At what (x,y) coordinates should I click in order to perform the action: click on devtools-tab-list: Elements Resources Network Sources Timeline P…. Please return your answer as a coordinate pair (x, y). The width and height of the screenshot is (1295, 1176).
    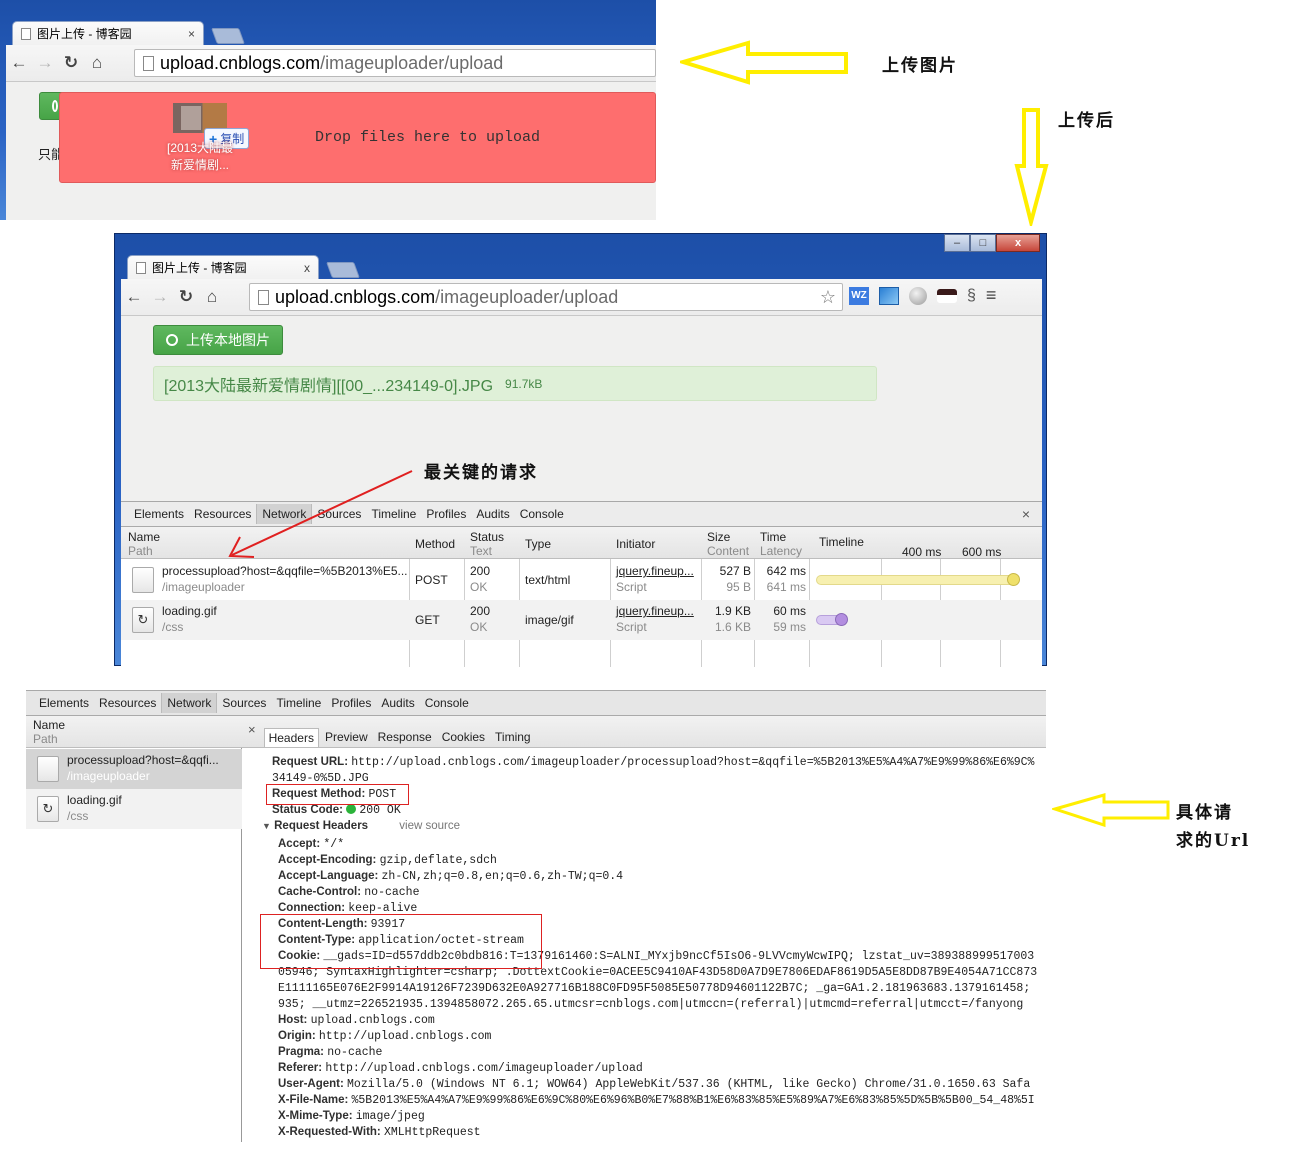
    Looking at the image, I should click on (254, 703).